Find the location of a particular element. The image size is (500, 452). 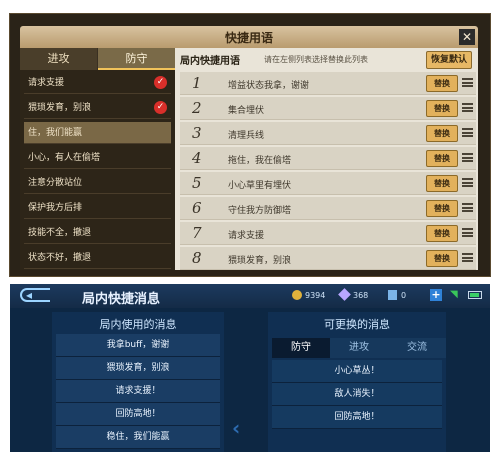

slot-text: 猥琐发育，别浪 is located at coordinates (260, 261).